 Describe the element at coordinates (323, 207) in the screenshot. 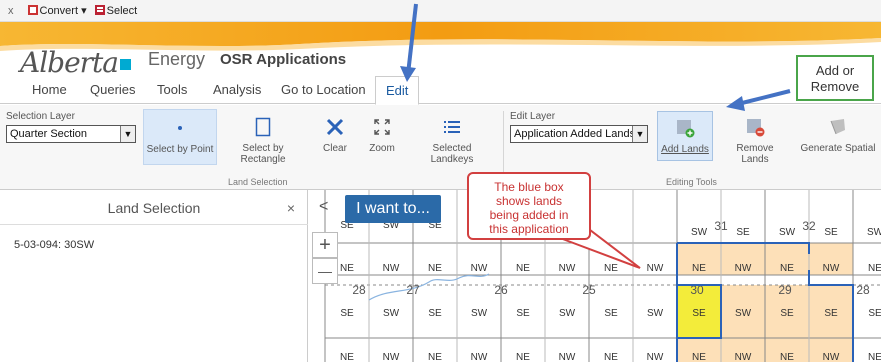

I see `collapse-panel-button: <` at that location.